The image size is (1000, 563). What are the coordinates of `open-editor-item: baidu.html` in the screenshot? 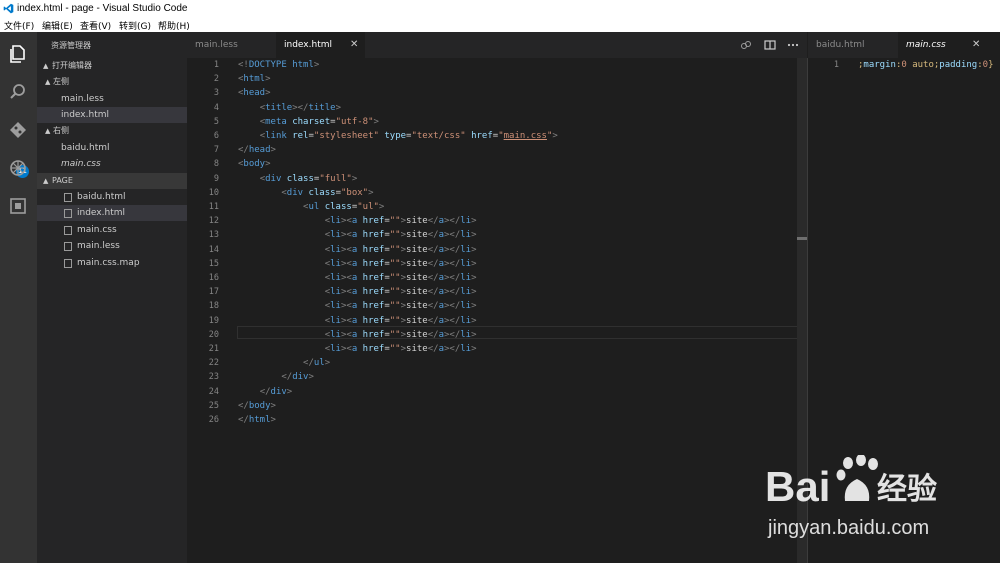 It's located at (112, 148).